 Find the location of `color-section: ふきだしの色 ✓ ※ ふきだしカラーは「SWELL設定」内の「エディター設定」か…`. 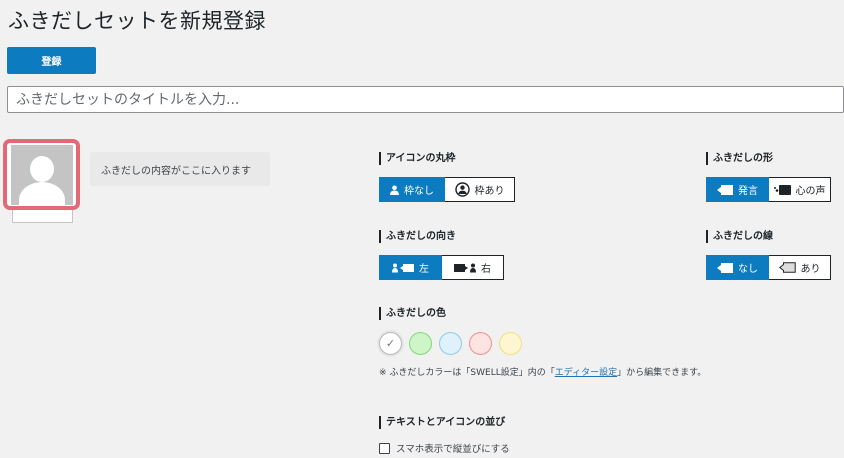

color-section: ふきだしの色 ✓ ※ ふきだしカラーは「SWELL設定」内の「エディター設定」か… is located at coordinates (542, 342).